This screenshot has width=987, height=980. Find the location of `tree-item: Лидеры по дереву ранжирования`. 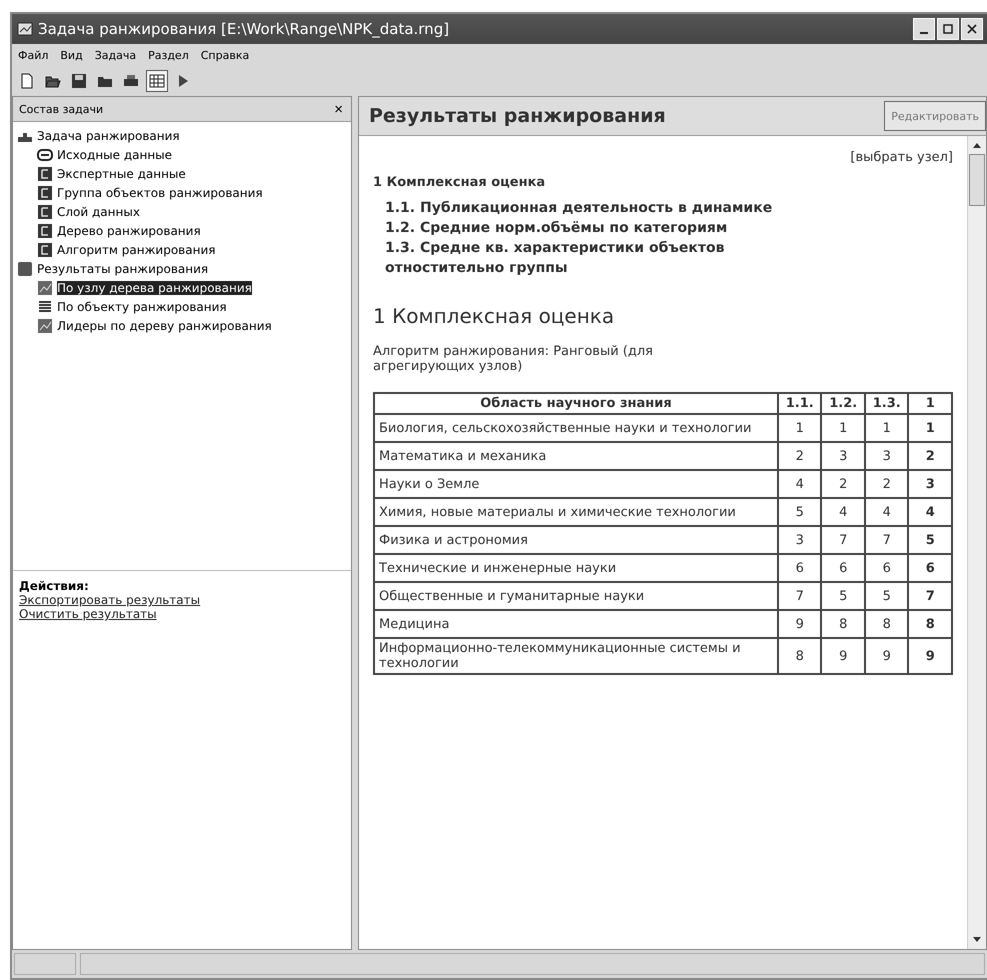

tree-item: Лидеры по дереву ранжирования is located at coordinates (155, 325).